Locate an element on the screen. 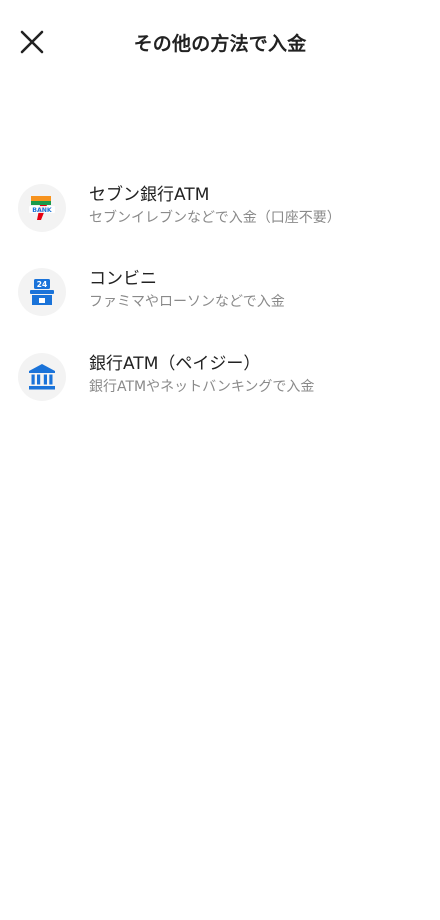  header: その他の方法で入金 is located at coordinates (220, 42).